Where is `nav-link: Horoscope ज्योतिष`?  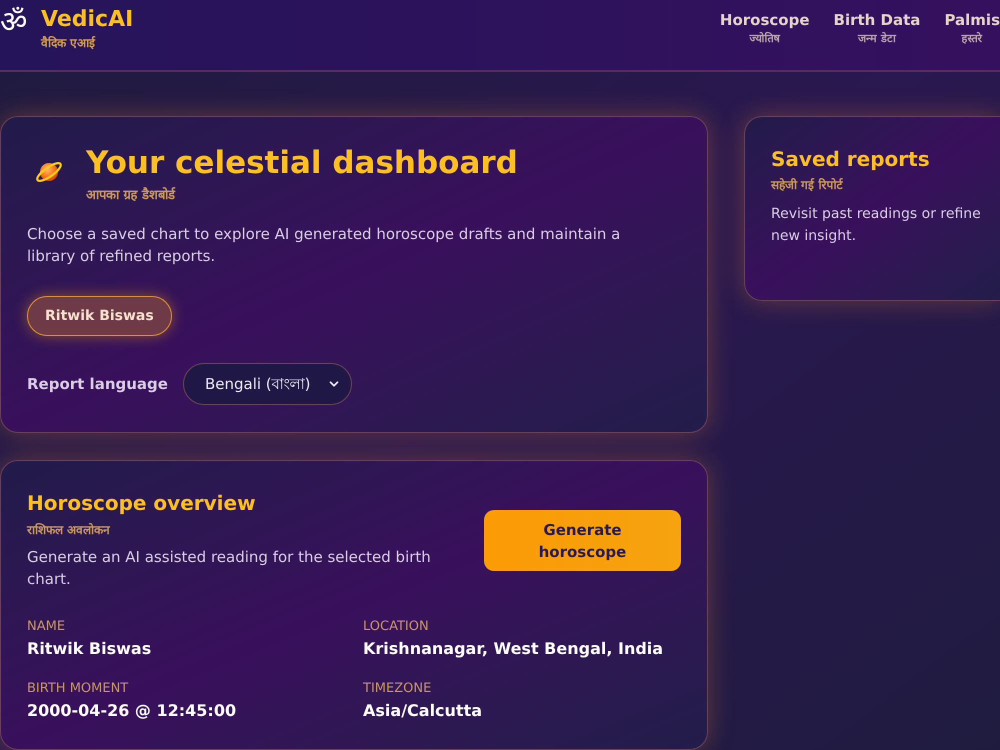
nav-link: Horoscope ज्योतिष is located at coordinates (765, 28).